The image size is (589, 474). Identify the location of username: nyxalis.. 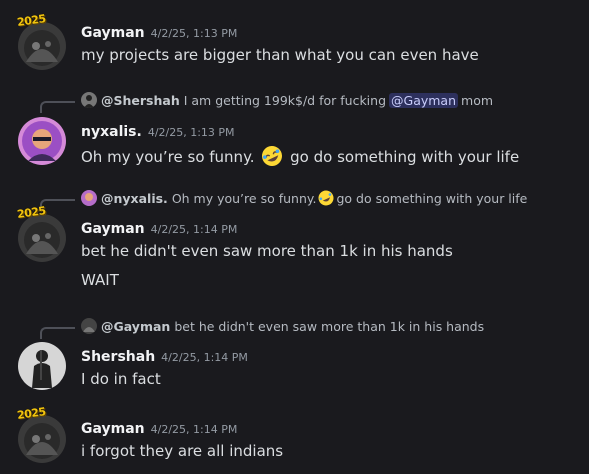
(111, 132).